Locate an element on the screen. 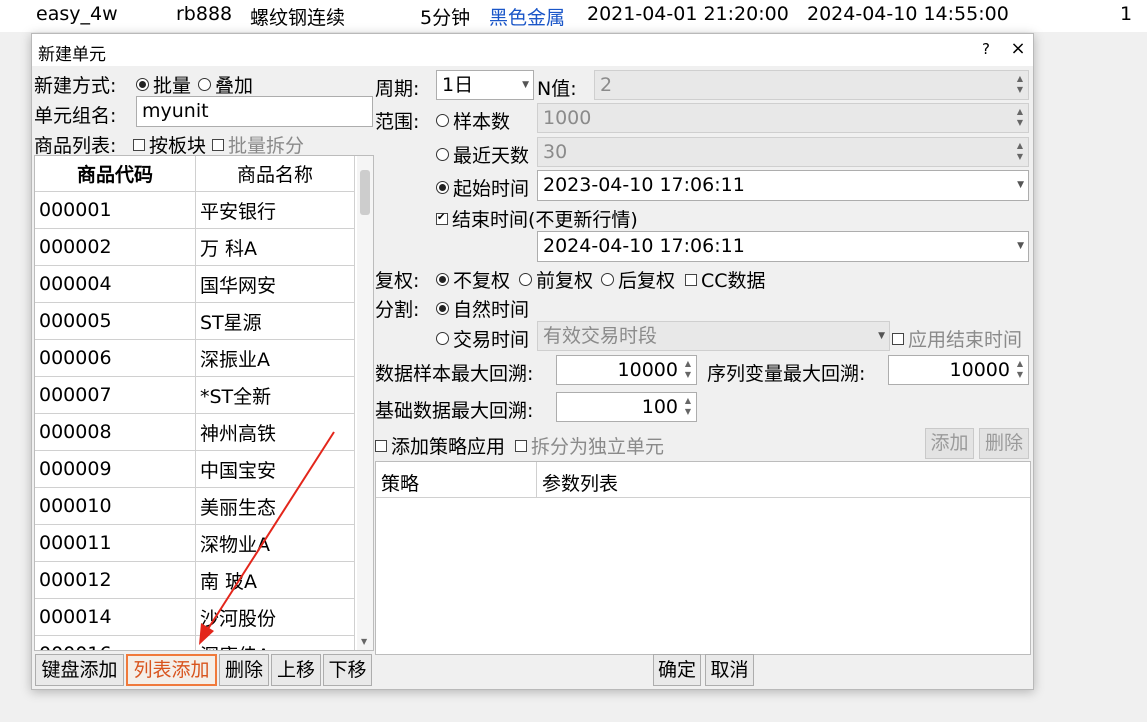 The width and height of the screenshot is (1147, 722). table-row: 000011 深物业A is located at coordinates (195, 543).